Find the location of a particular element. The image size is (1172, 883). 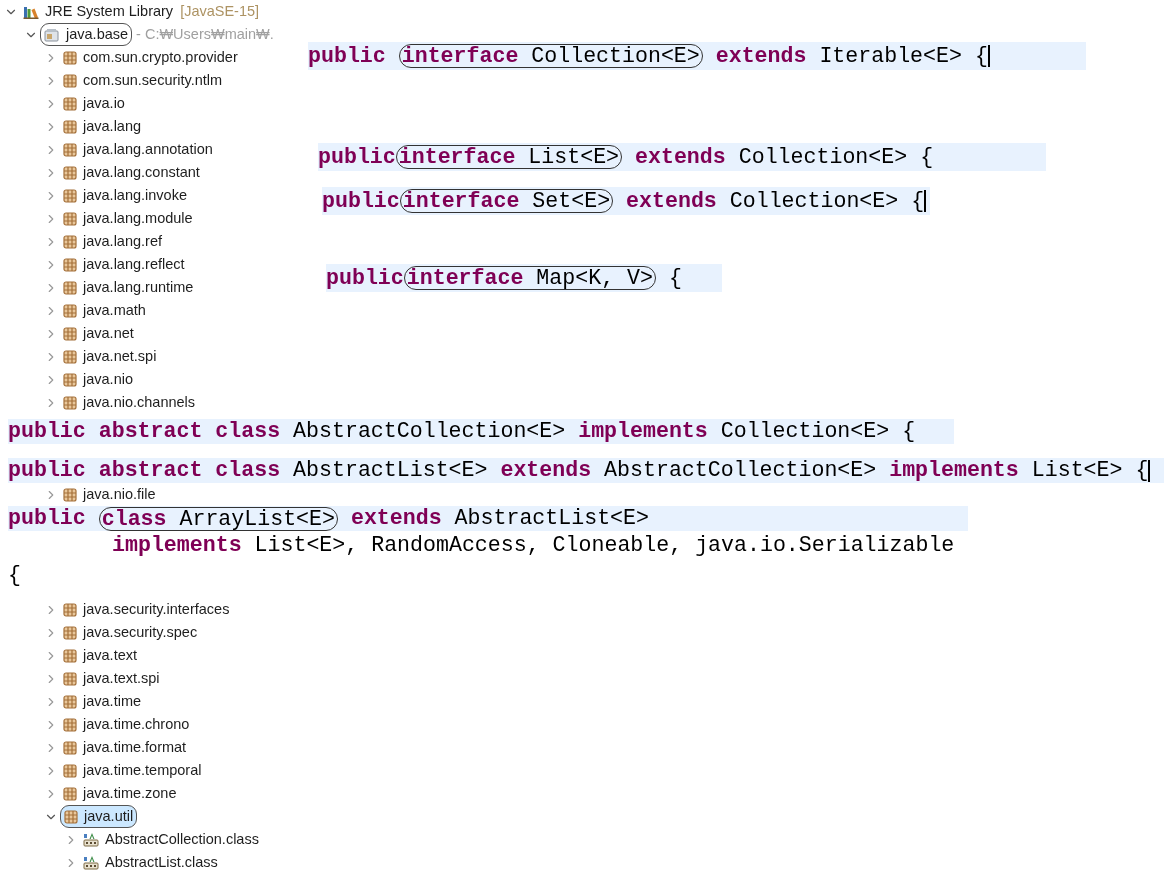

tree-item-decoration: - C:₩Users₩main₩. is located at coordinates (205, 34).